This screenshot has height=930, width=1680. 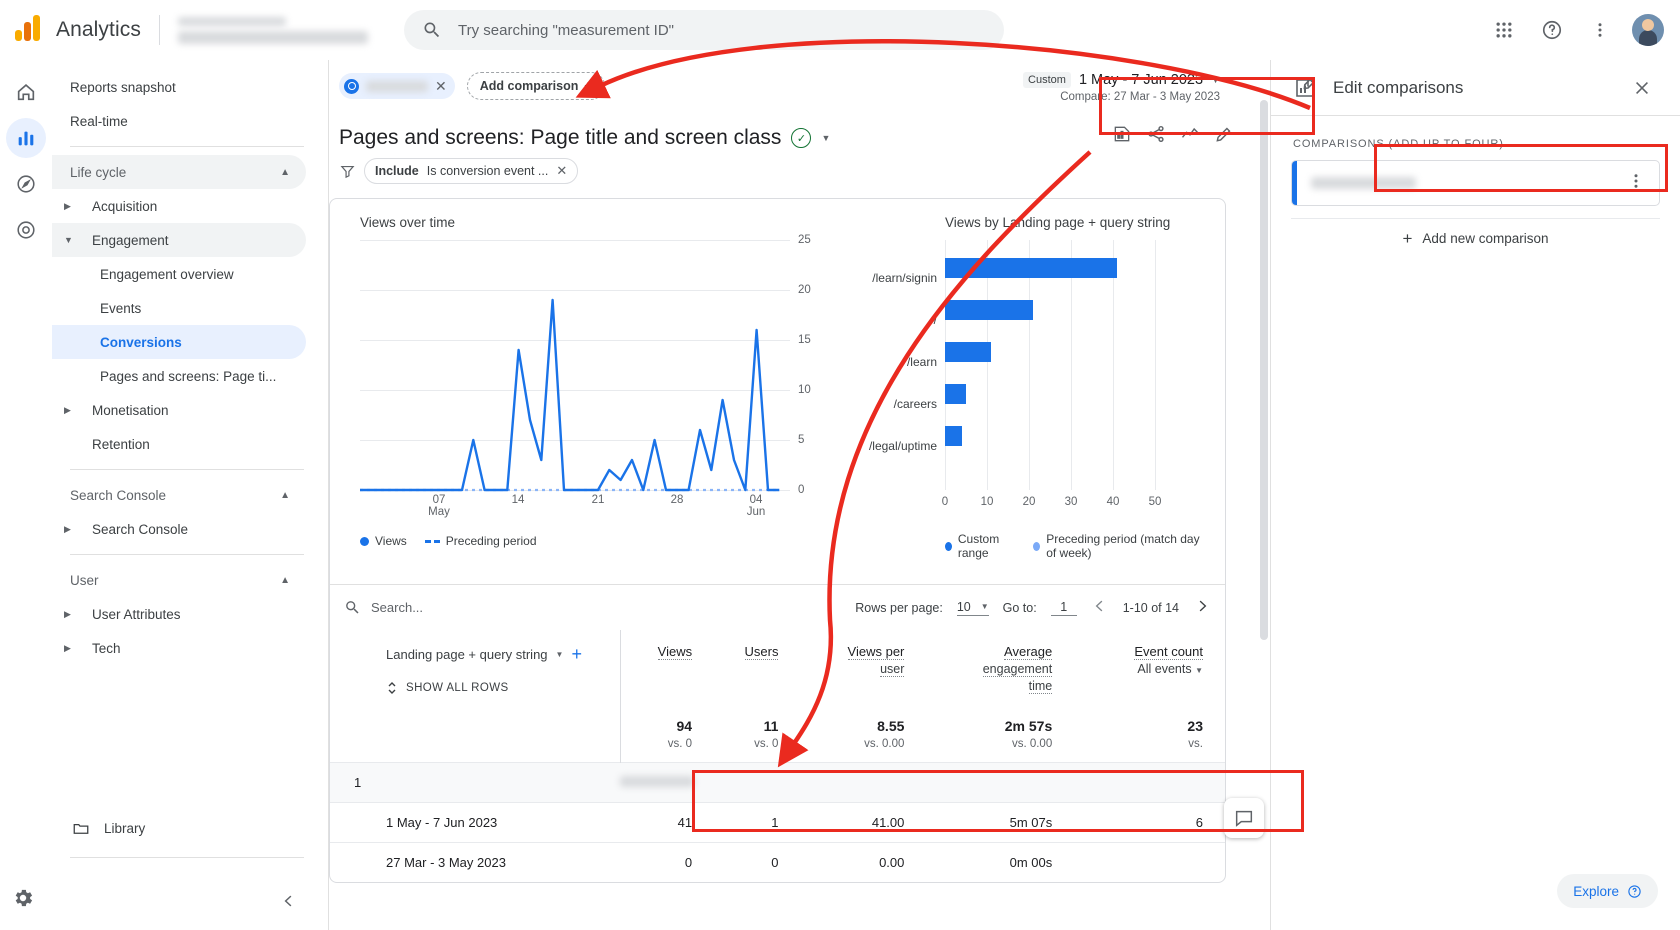 What do you see at coordinates (179, 87) in the screenshot?
I see `sidebar-item-reports-snapshot: Reports snapshot` at bounding box center [179, 87].